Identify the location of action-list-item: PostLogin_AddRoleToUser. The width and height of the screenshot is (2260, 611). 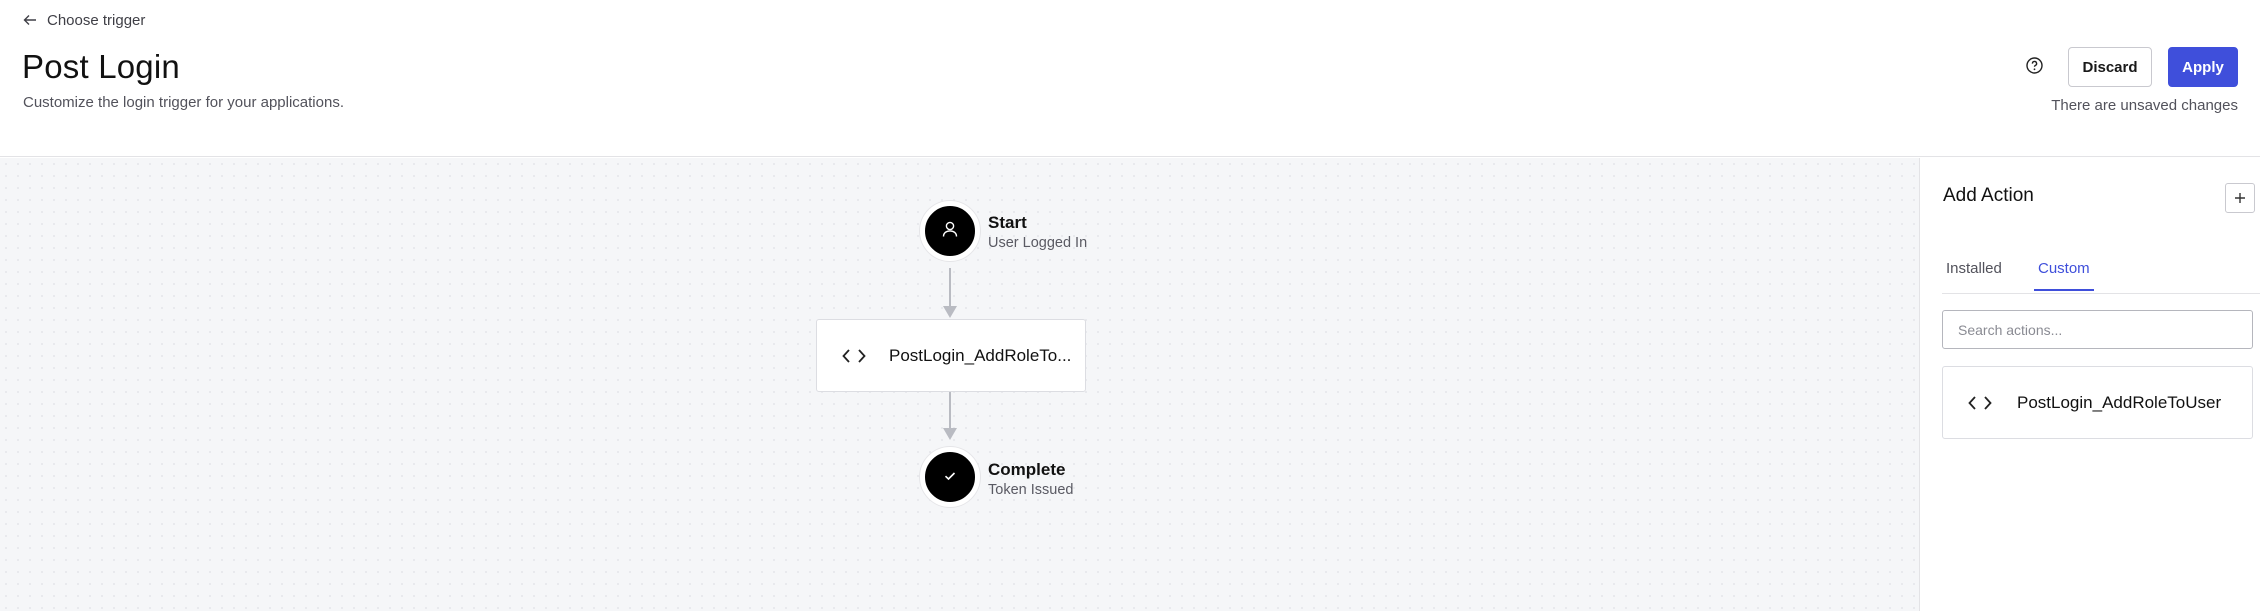
(2097, 402).